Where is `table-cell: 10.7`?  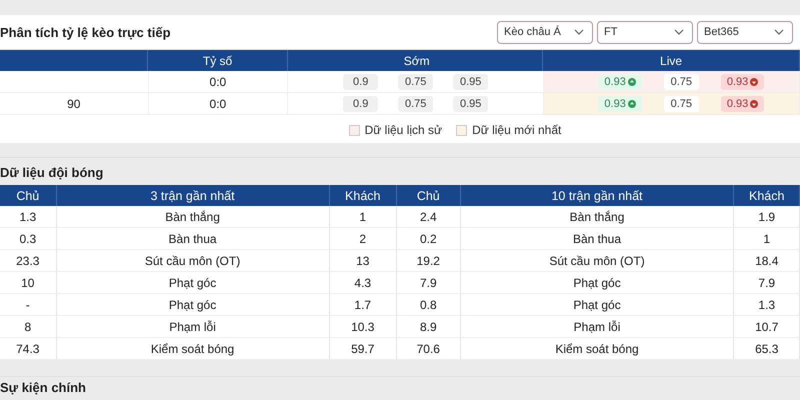 table-cell: 10.7 is located at coordinates (767, 326).